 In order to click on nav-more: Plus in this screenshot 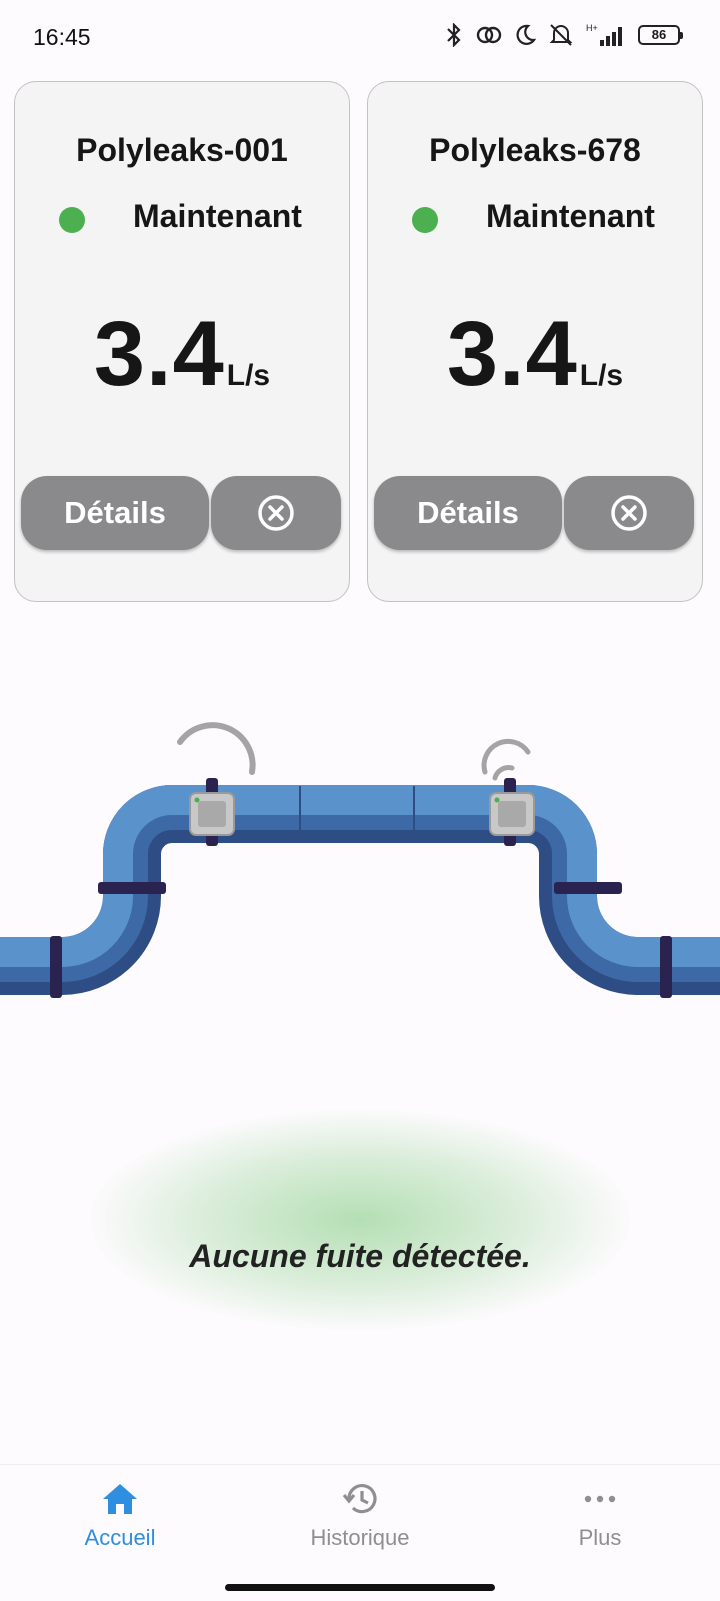, I will do `click(600, 1516)`.